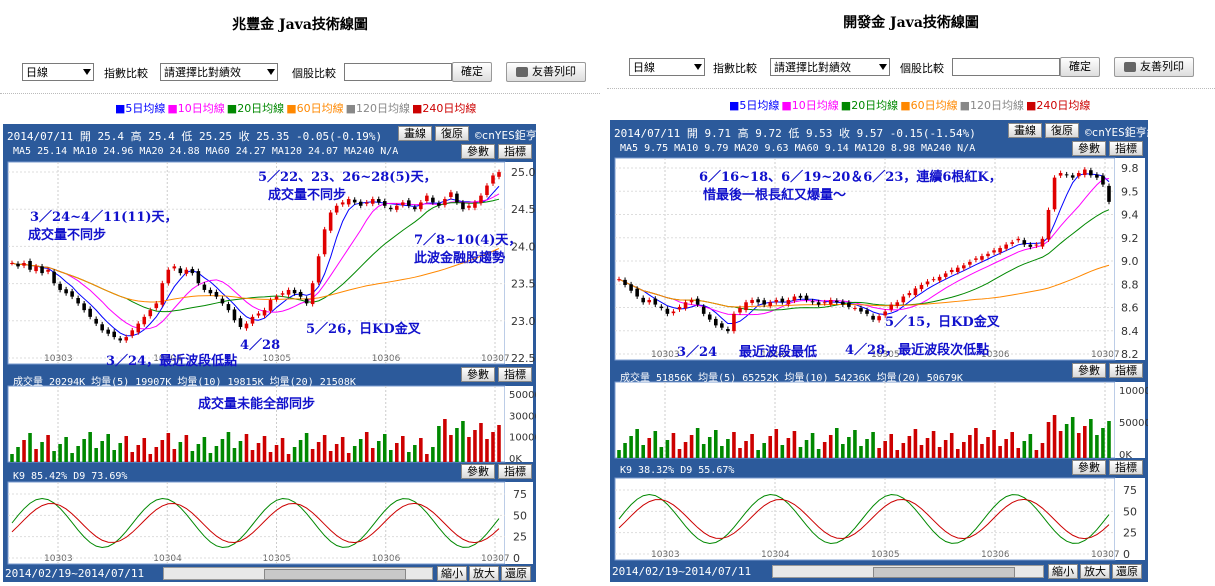 This screenshot has height=586, width=1215. I want to click on kd-header: K9 85.42% D9 73.69%, so click(70, 476).